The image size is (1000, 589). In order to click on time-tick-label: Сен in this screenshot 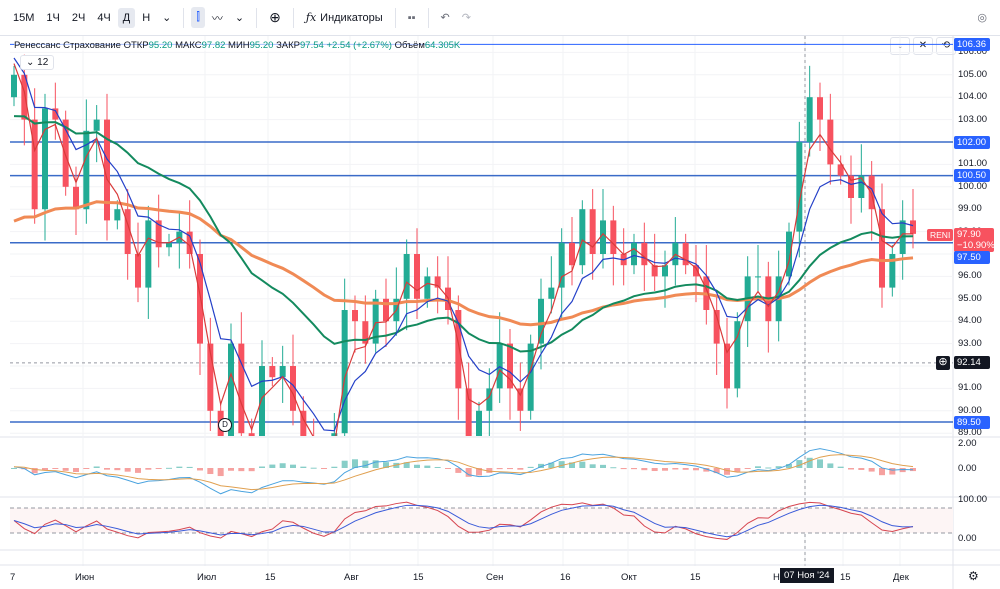, I will do `click(495, 577)`.